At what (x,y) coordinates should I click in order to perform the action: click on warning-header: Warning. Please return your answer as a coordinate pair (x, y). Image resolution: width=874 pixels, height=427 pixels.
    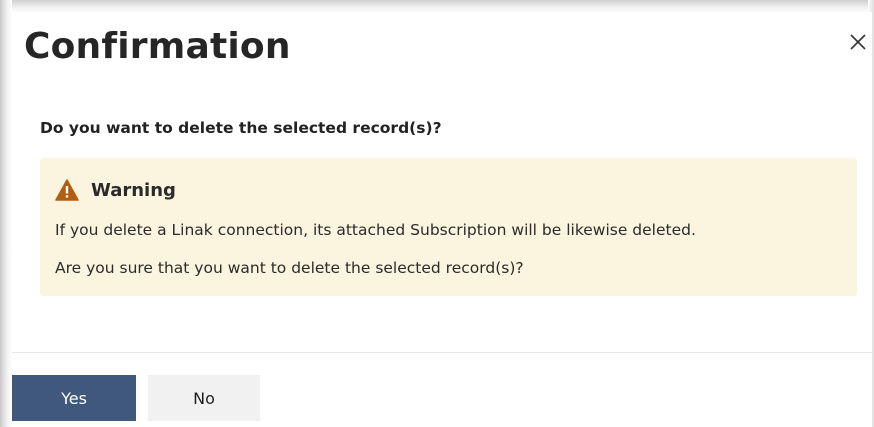
    Looking at the image, I should click on (115, 190).